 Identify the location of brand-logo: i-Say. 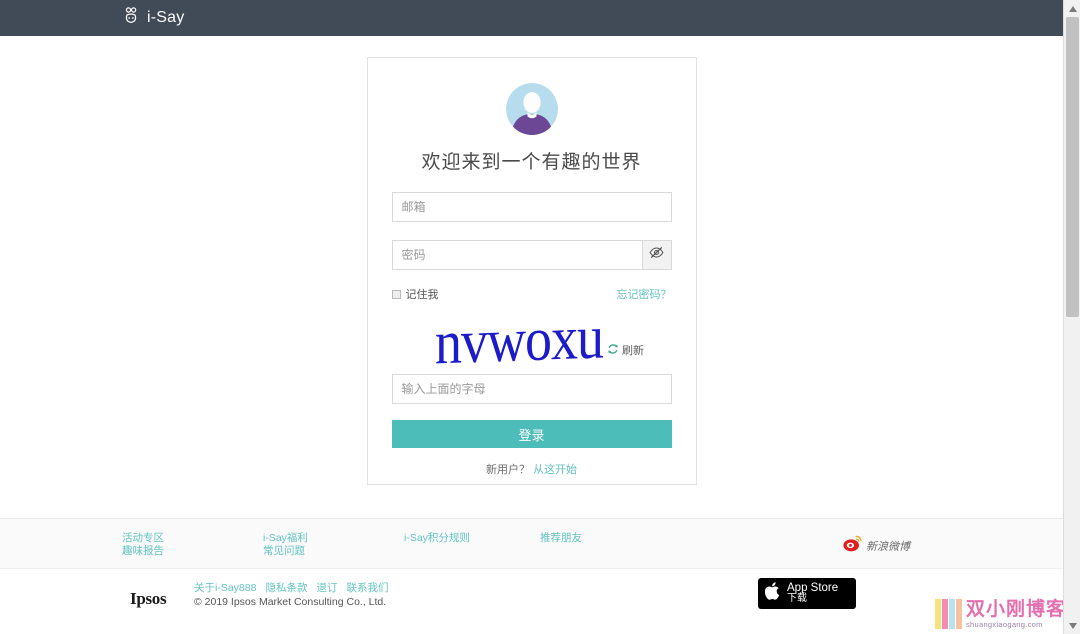
(153, 18).